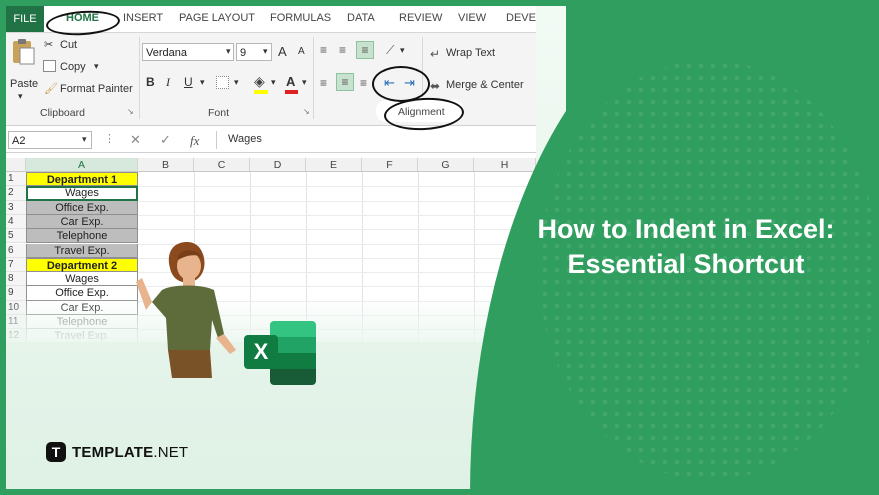 The width and height of the screenshot is (879, 495). Describe the element at coordinates (25, 19) in the screenshot. I see `tab-file: FILE` at that location.